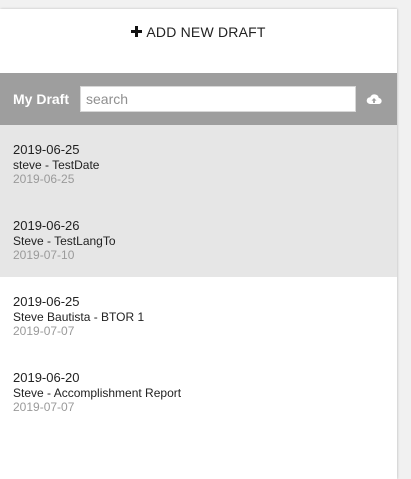  I want to click on draft-name: Steve - Accomplishment Report, so click(97, 393).